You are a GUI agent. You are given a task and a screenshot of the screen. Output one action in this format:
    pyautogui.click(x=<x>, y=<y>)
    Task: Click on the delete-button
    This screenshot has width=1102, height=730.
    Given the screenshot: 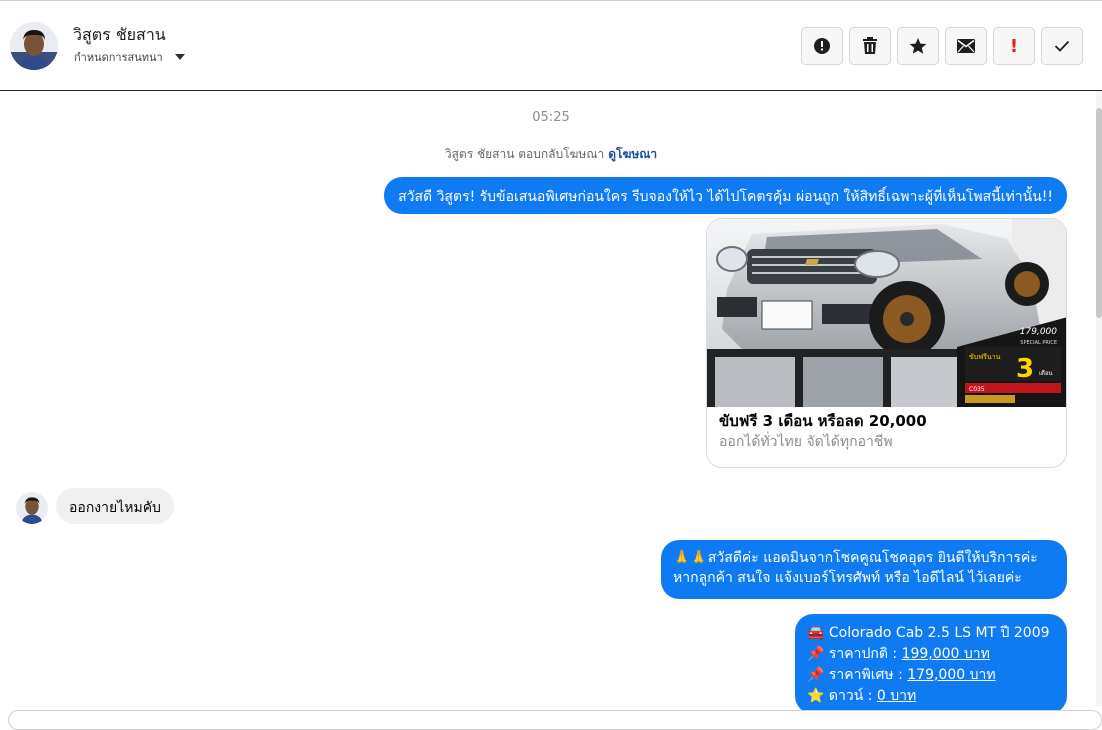 What is the action you would take?
    pyautogui.click(x=870, y=46)
    